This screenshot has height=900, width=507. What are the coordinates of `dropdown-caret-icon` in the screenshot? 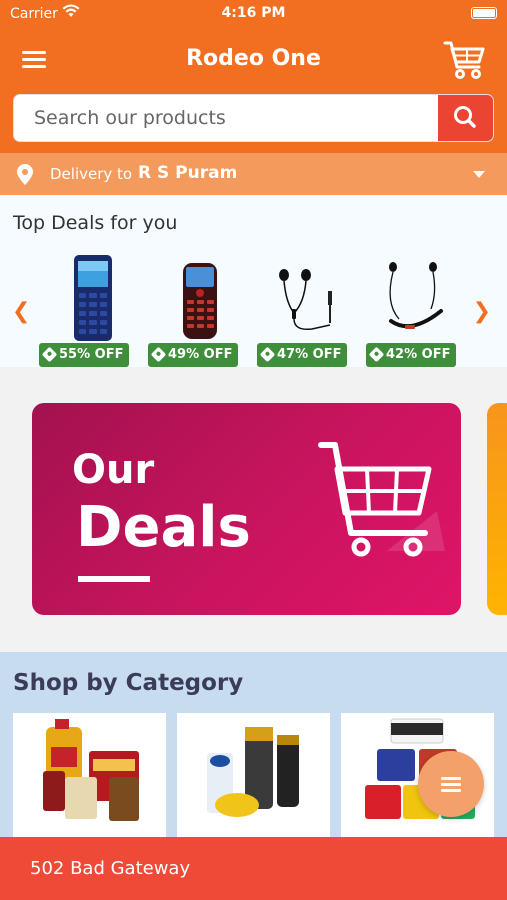 It's located at (479, 174).